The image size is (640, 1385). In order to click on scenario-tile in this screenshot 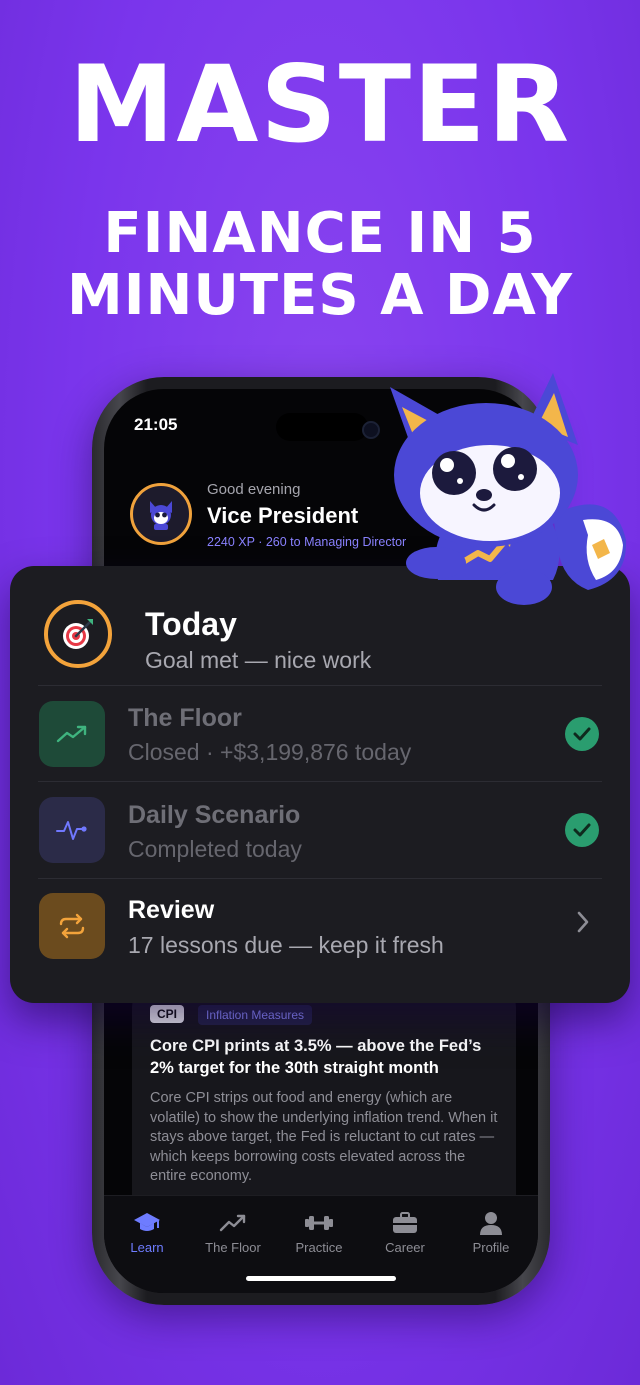, I will do `click(72, 830)`.